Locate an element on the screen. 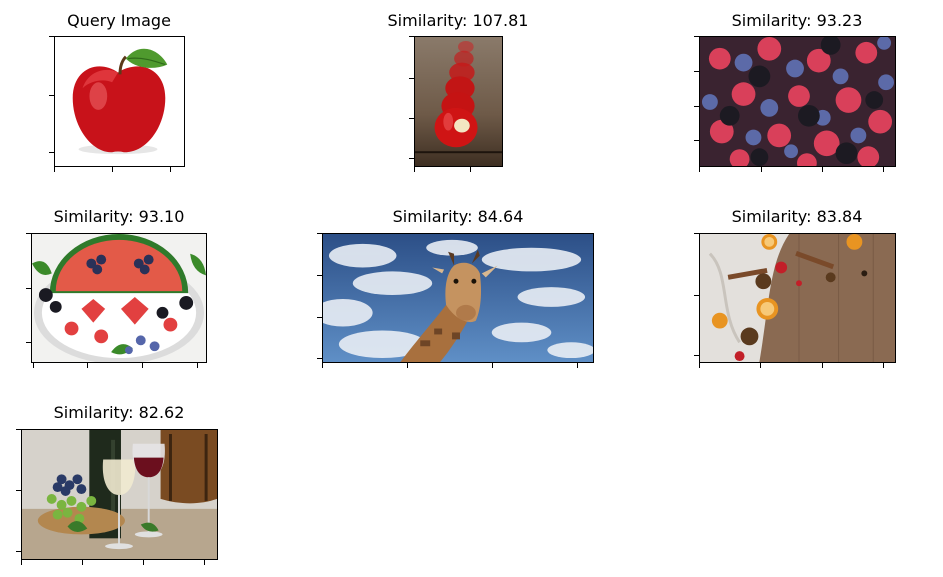 This screenshot has height=577, width=943. panel-title-similarity-3: Similarity: 93.10 is located at coordinates (119, 216).